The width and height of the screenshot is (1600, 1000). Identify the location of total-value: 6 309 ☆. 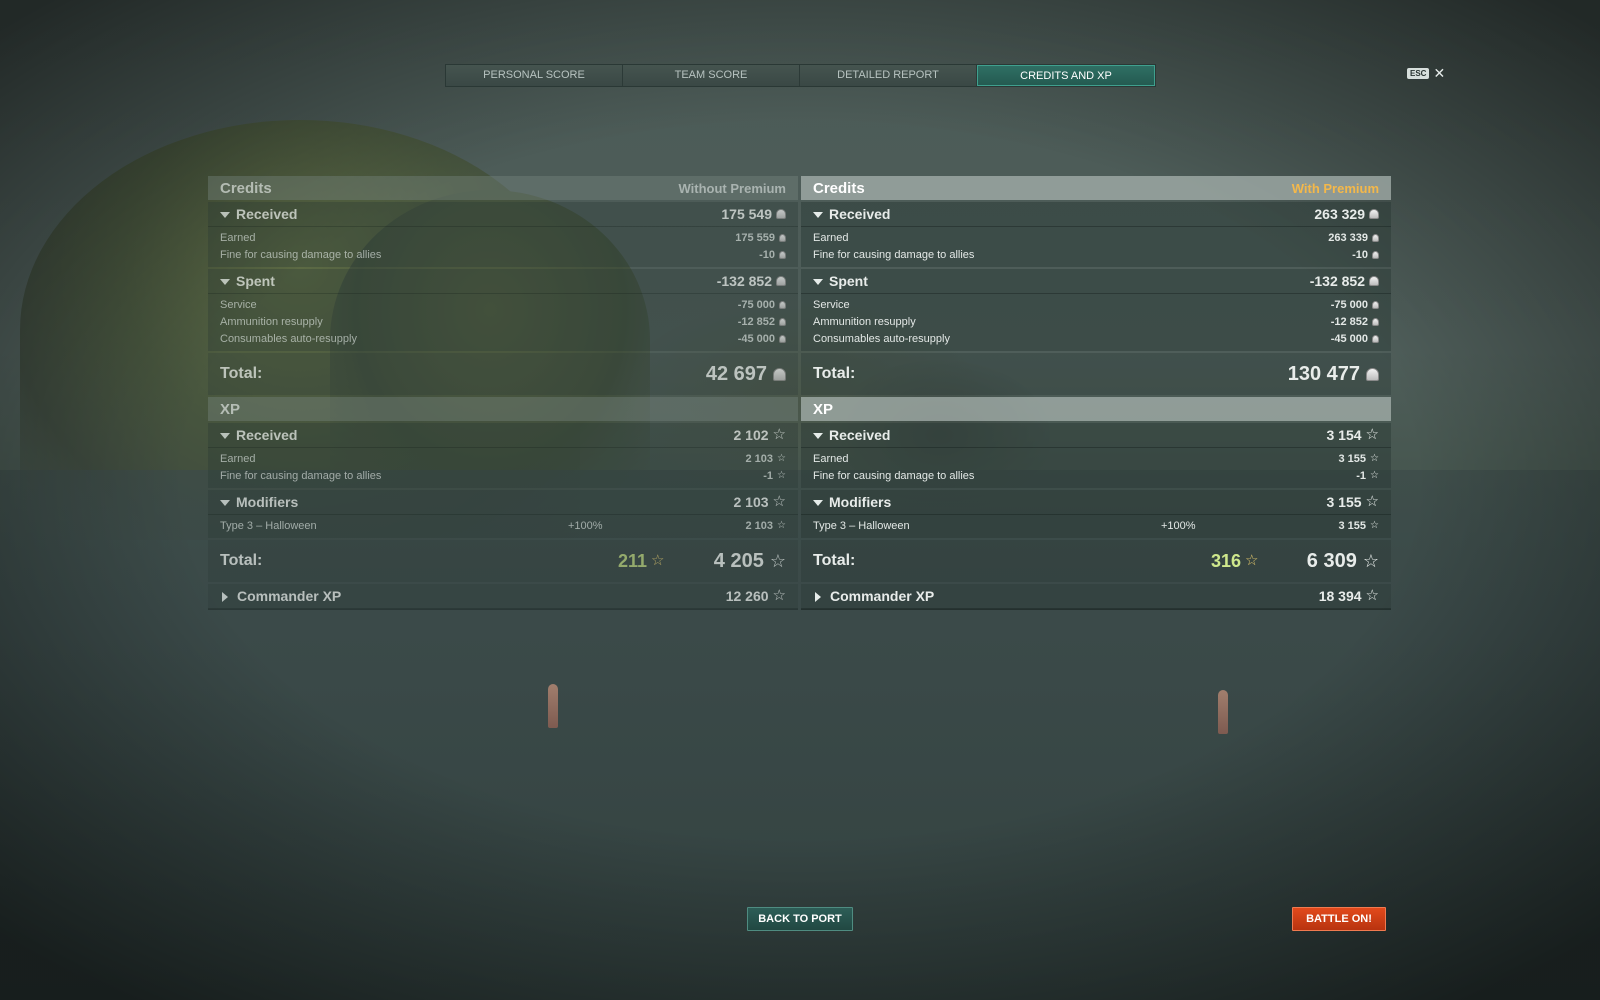
(1343, 561).